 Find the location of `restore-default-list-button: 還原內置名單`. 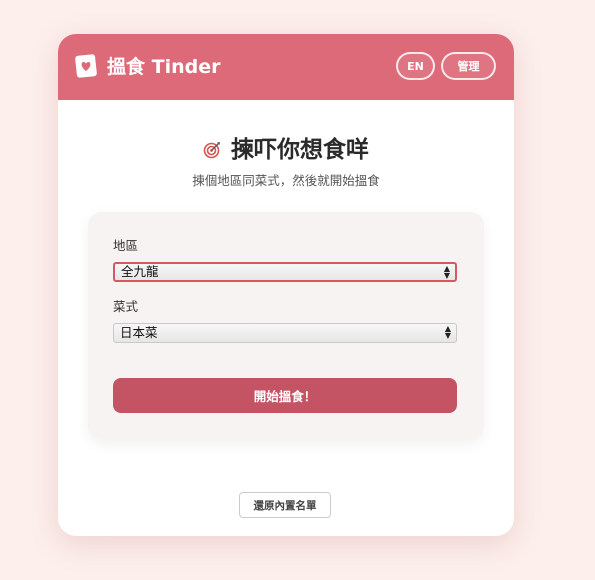

restore-default-list-button: 還原內置名單 is located at coordinates (285, 505).